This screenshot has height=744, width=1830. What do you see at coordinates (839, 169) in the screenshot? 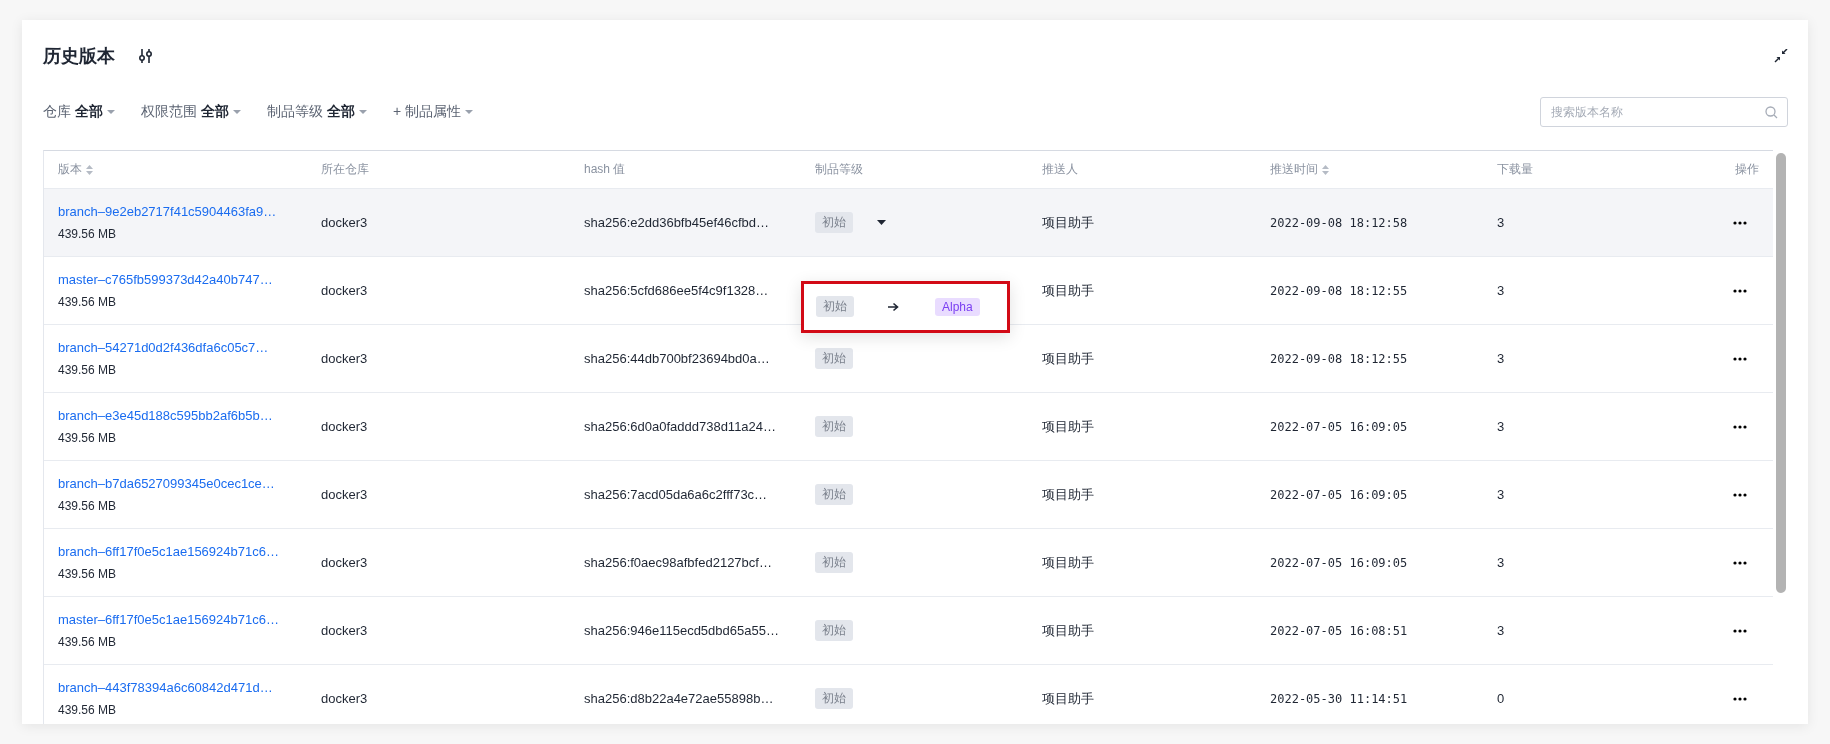
I see `column-header: 制品等级` at bounding box center [839, 169].